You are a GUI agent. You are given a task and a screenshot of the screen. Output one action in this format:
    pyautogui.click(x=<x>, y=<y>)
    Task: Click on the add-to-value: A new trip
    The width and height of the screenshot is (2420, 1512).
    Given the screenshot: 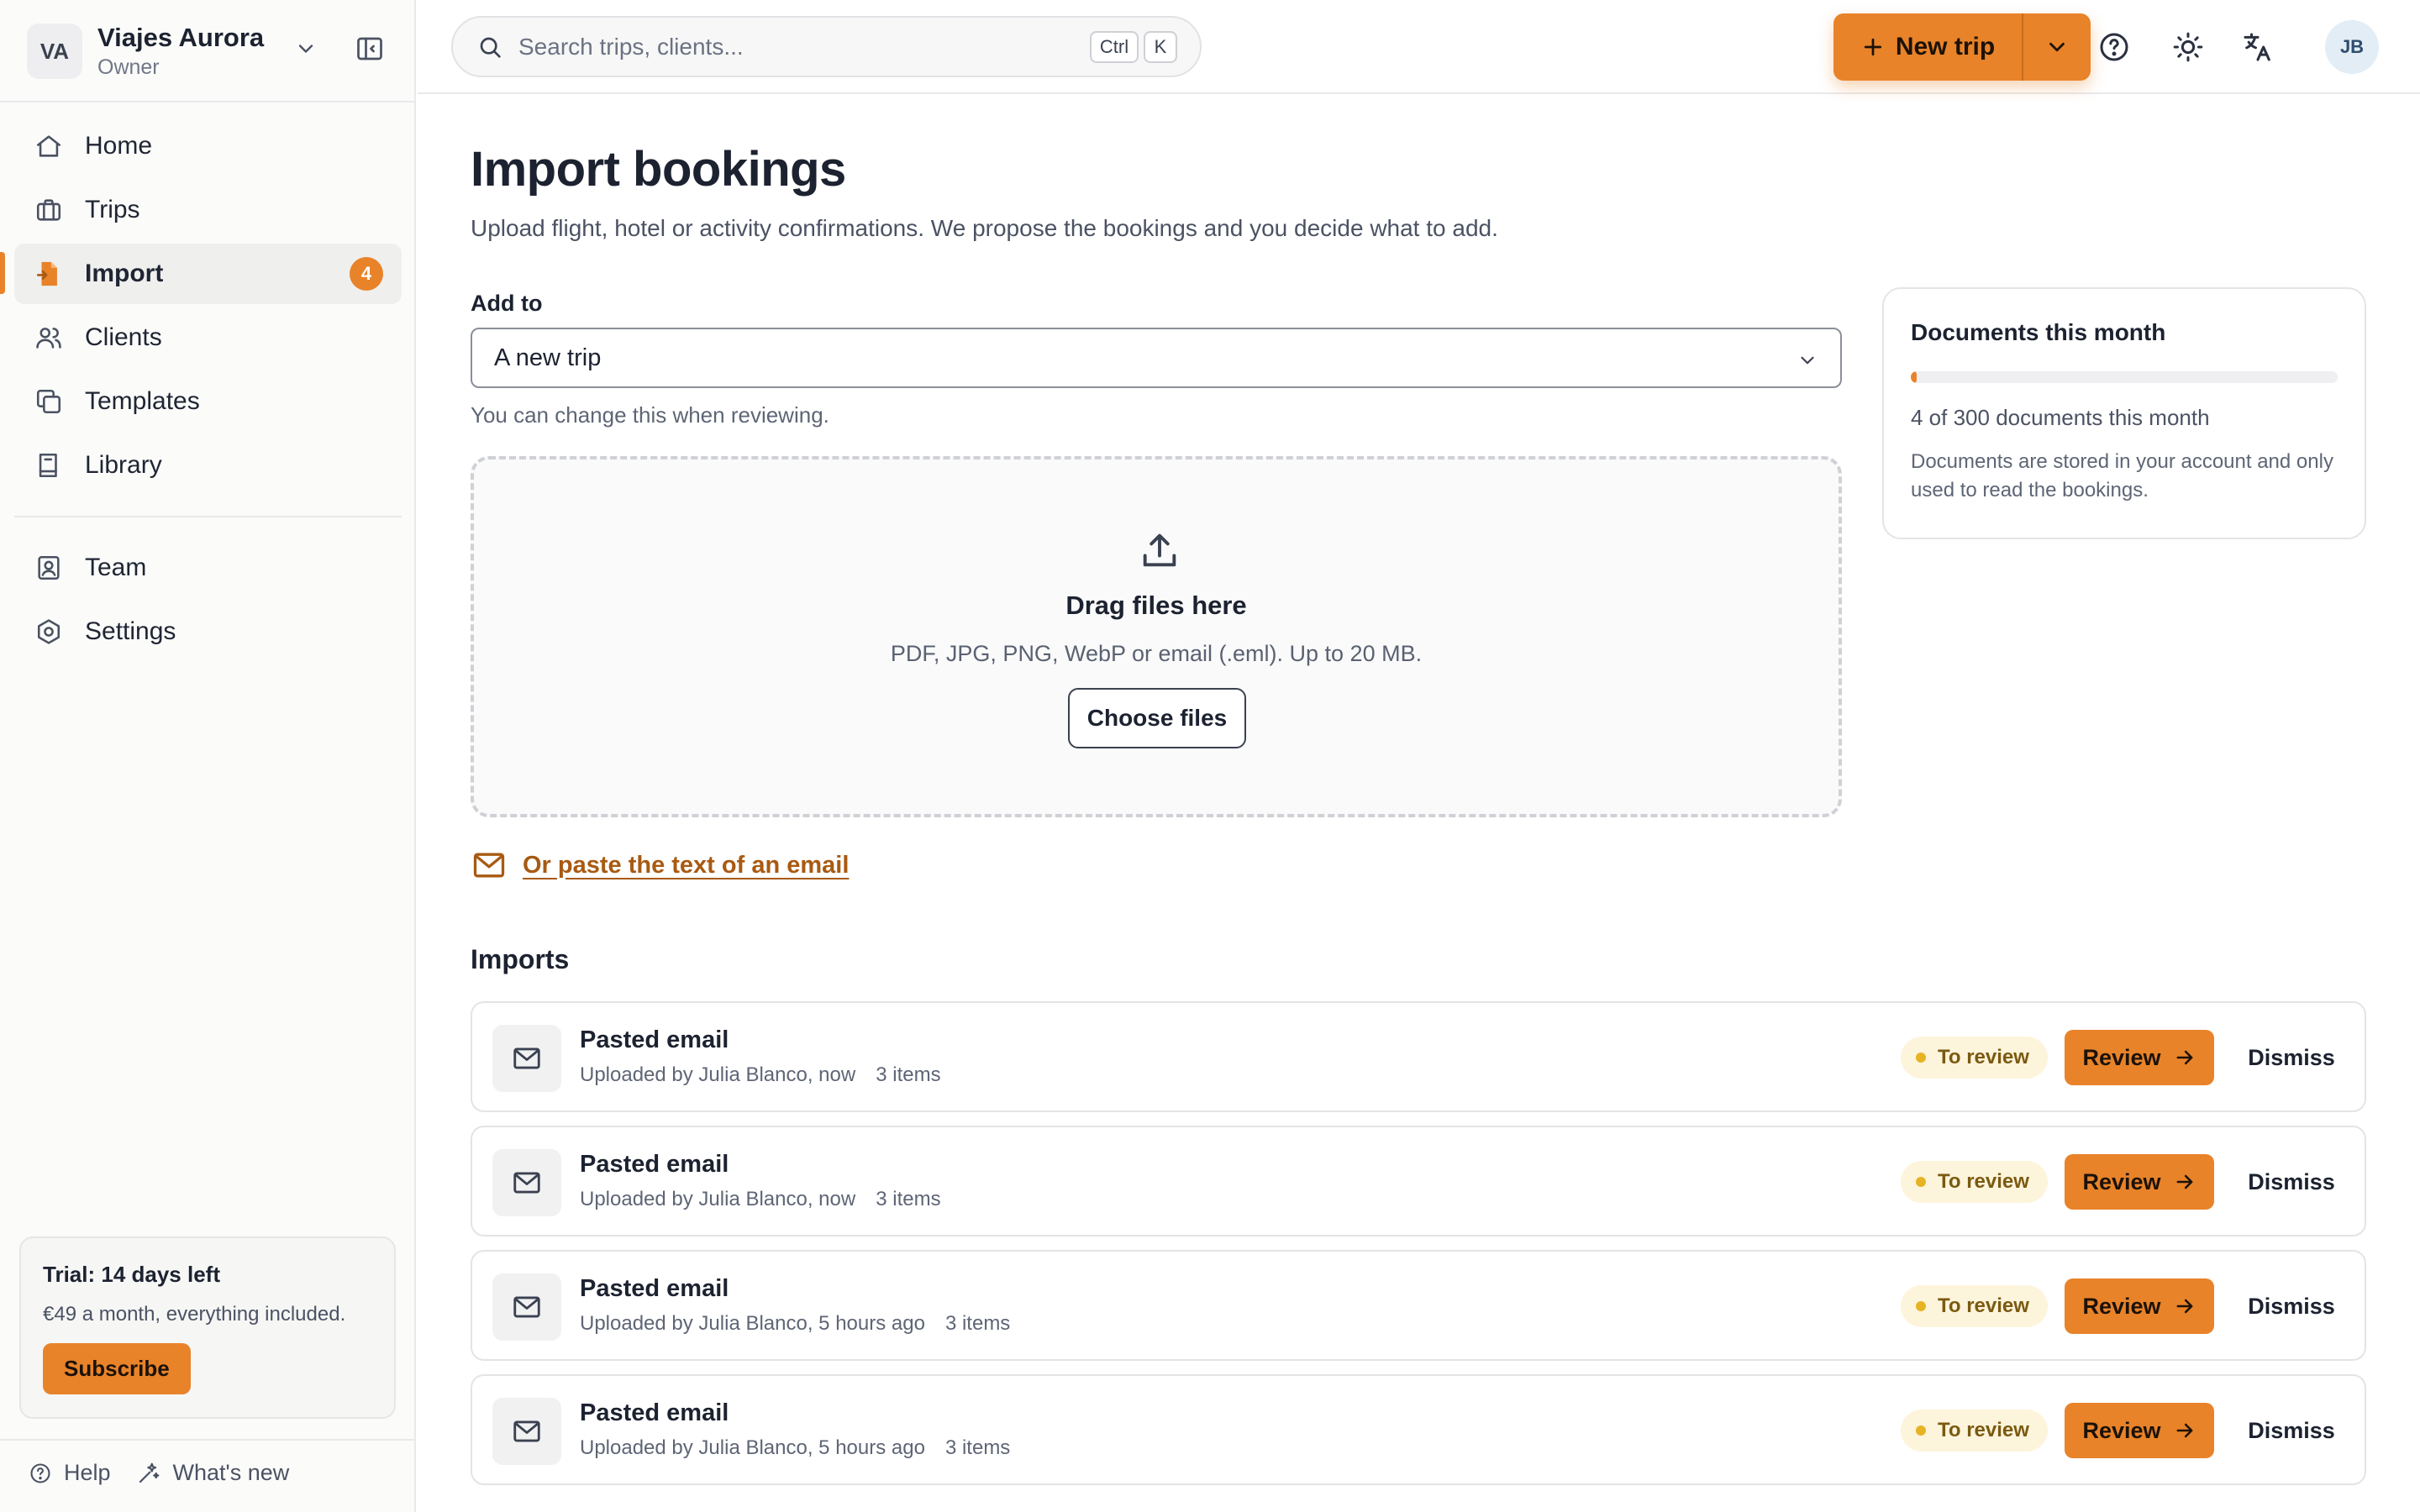 What is the action you would take?
    pyautogui.click(x=548, y=357)
    